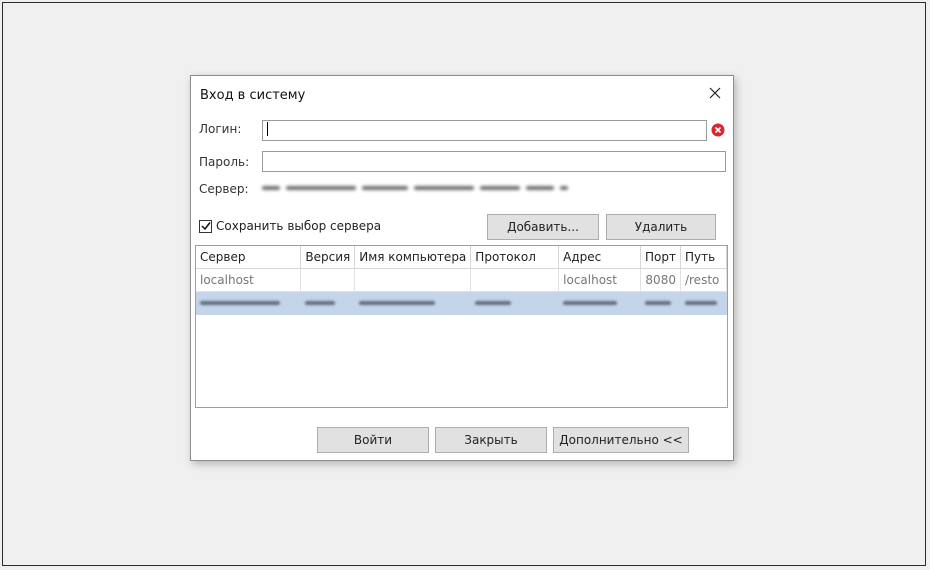  I want to click on column-header-protocol: Протокол, so click(515, 257).